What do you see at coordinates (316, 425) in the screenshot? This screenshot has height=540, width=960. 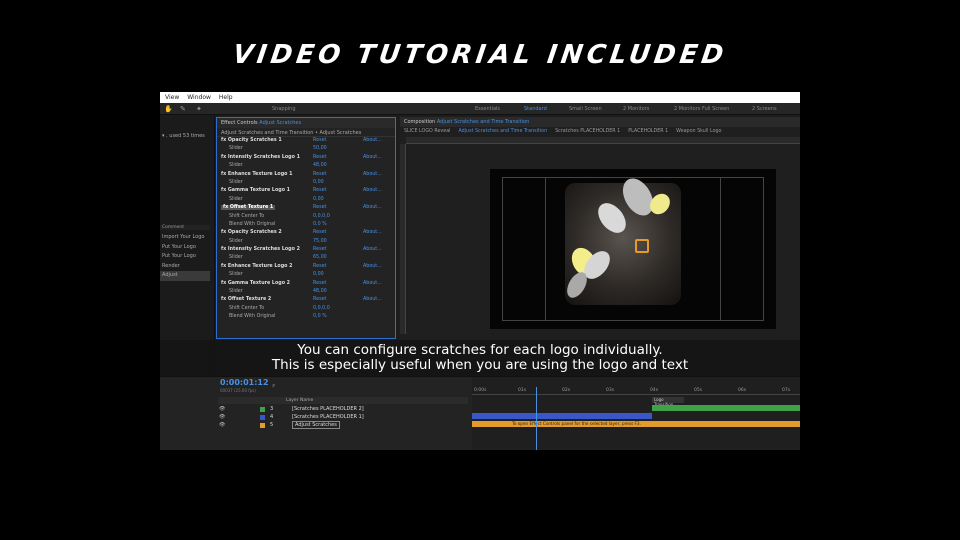 I see `layer-name: Adjust Scratches` at bounding box center [316, 425].